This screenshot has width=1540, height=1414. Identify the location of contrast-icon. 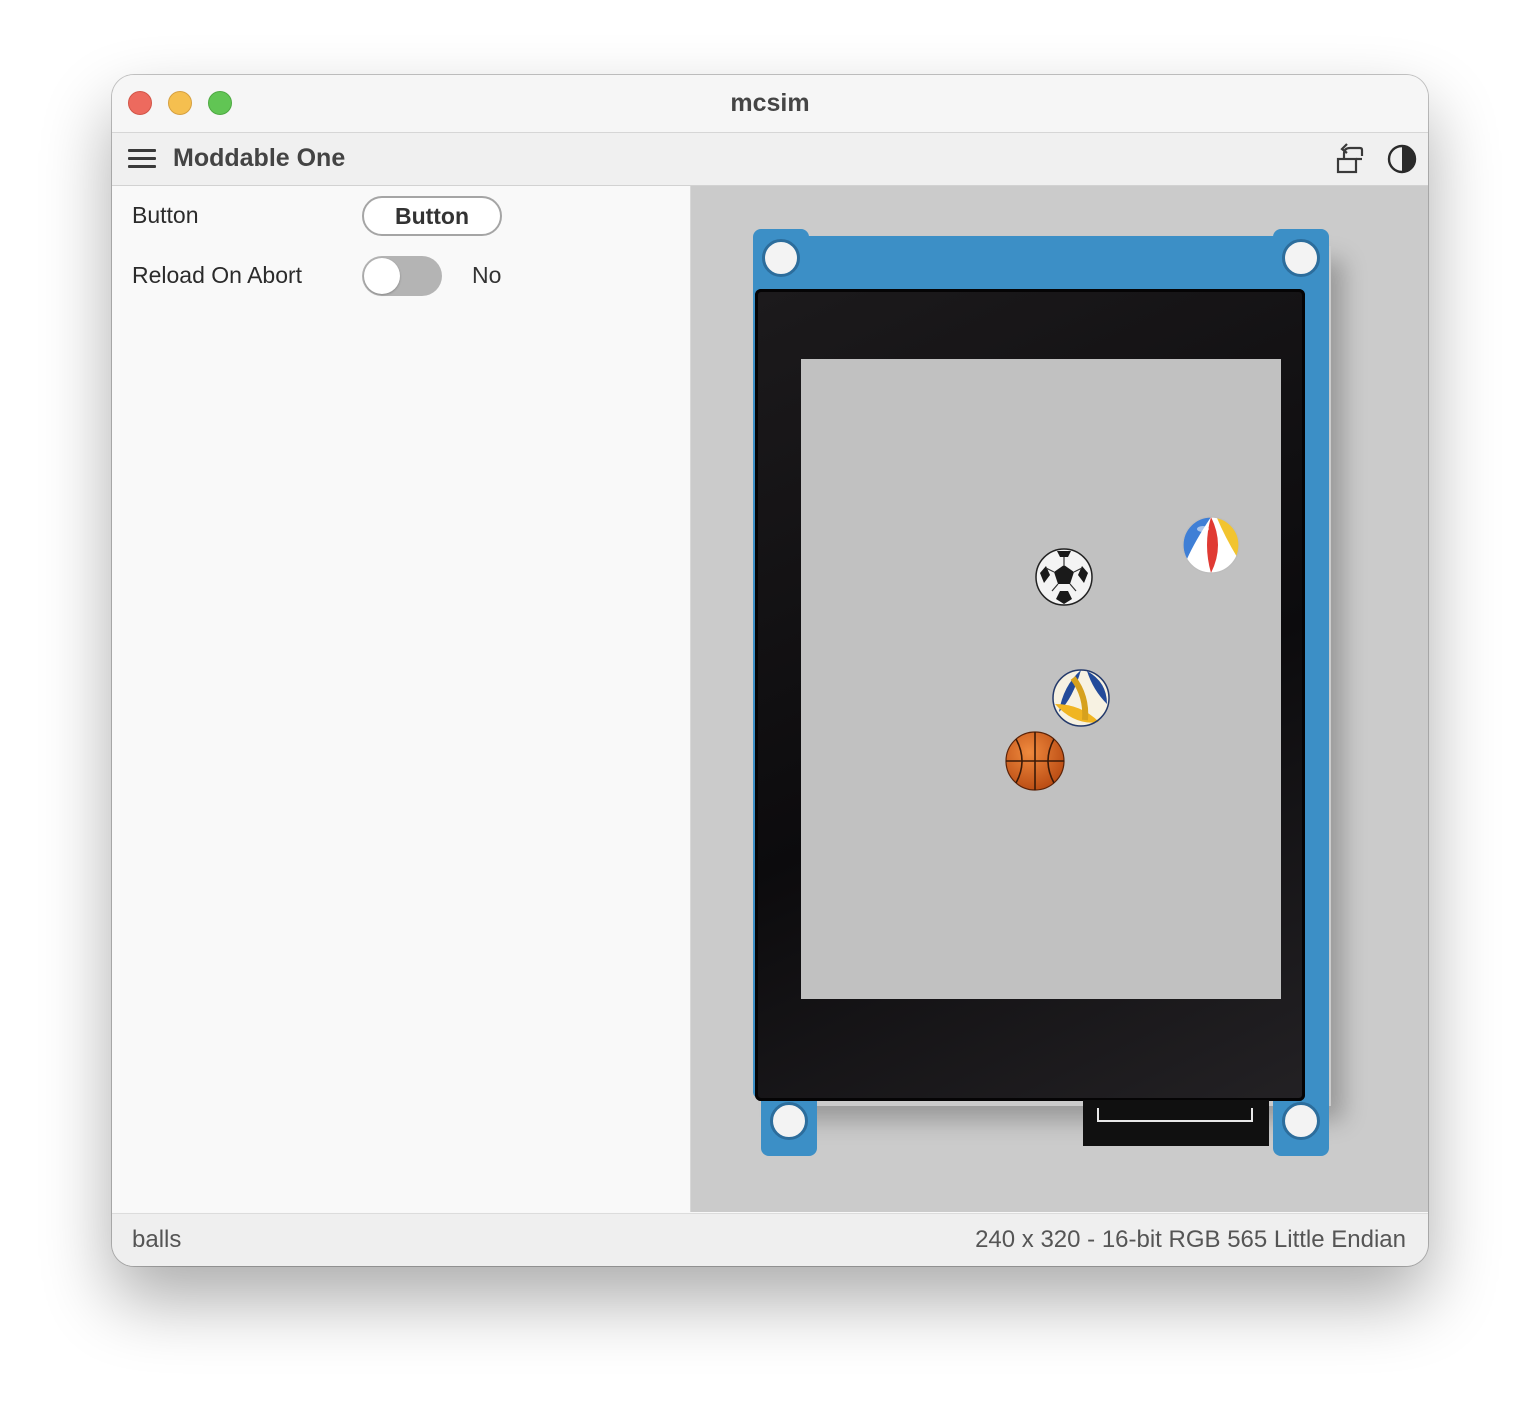
(1402, 159).